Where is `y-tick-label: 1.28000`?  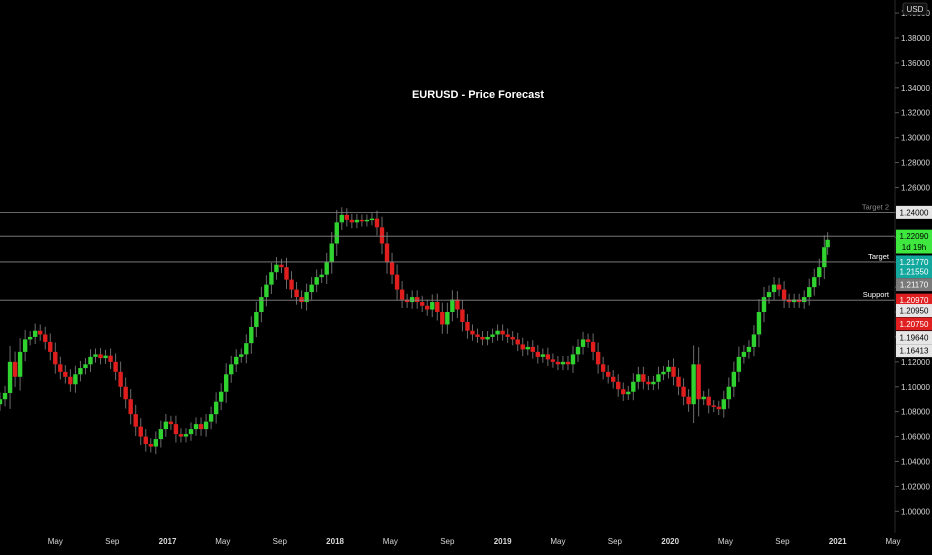 y-tick-label: 1.28000 is located at coordinates (915, 163).